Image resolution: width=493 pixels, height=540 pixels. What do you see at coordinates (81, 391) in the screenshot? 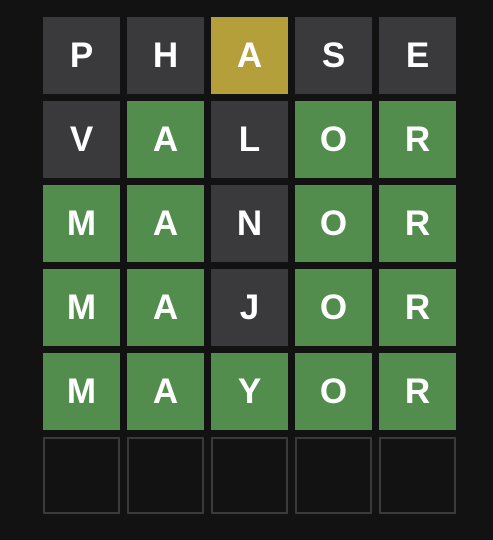
I see `tile-r5-c1: M` at bounding box center [81, 391].